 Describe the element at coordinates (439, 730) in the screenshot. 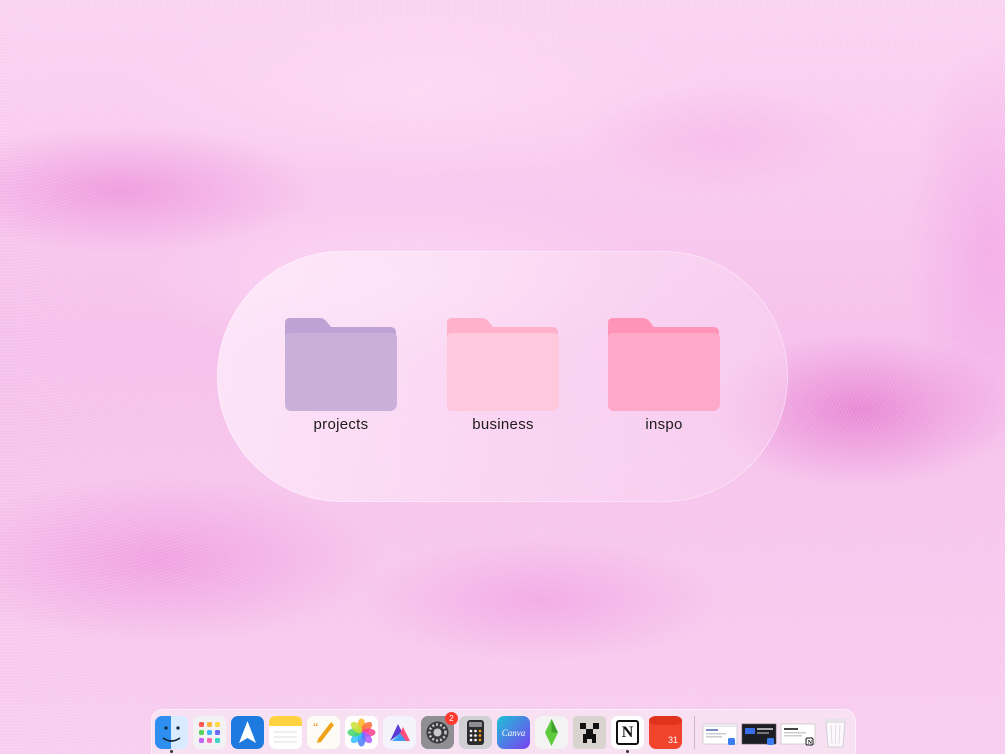

I see `system-settings-icon: 2` at that location.